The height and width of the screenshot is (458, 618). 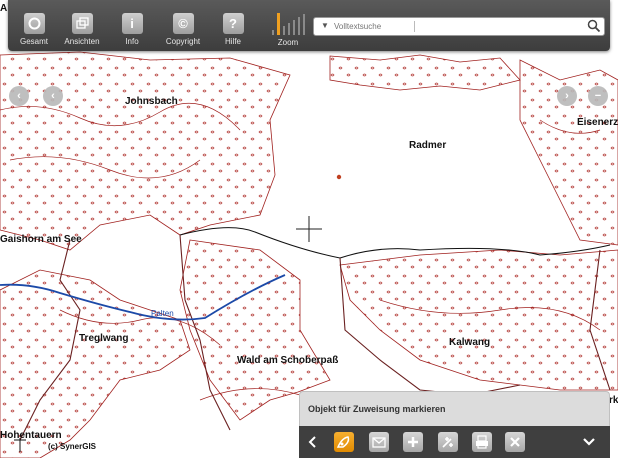 What do you see at coordinates (53, 96) in the screenshot?
I see `back-icon-alt: ‹` at bounding box center [53, 96].